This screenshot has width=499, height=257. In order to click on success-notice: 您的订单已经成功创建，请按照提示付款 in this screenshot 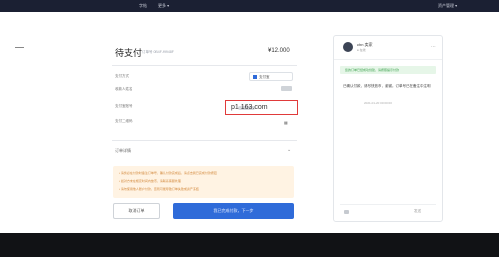, I will do `click(388, 70)`.